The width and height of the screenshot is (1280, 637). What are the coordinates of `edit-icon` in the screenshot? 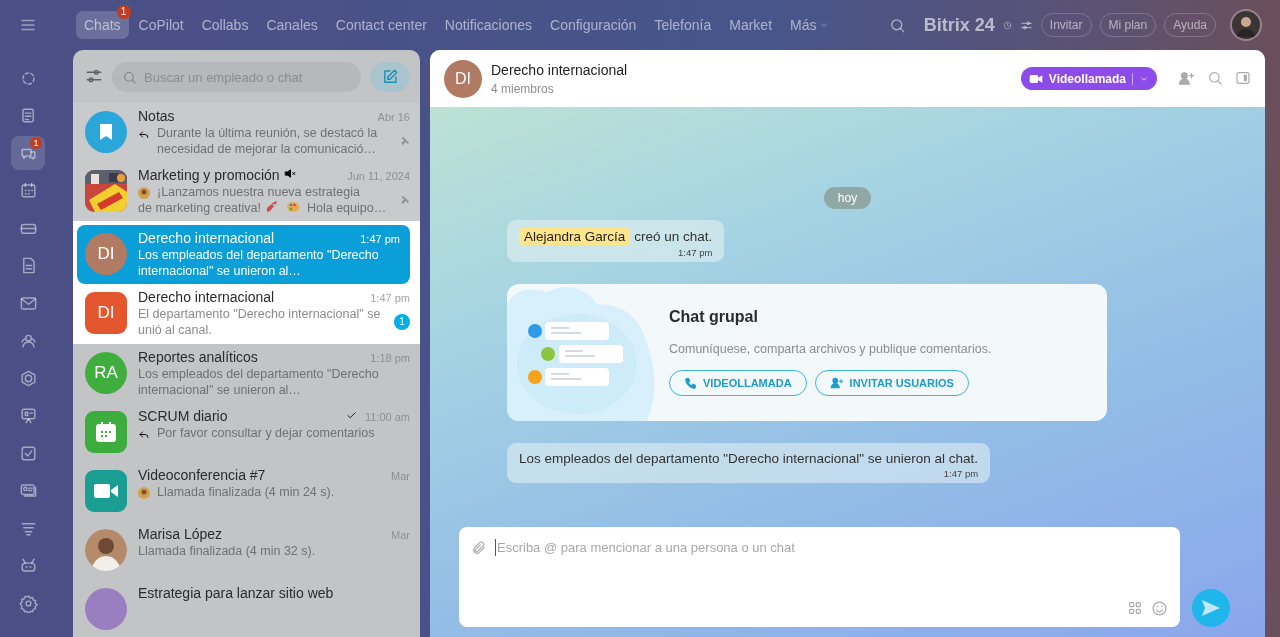 It's located at (390, 77).